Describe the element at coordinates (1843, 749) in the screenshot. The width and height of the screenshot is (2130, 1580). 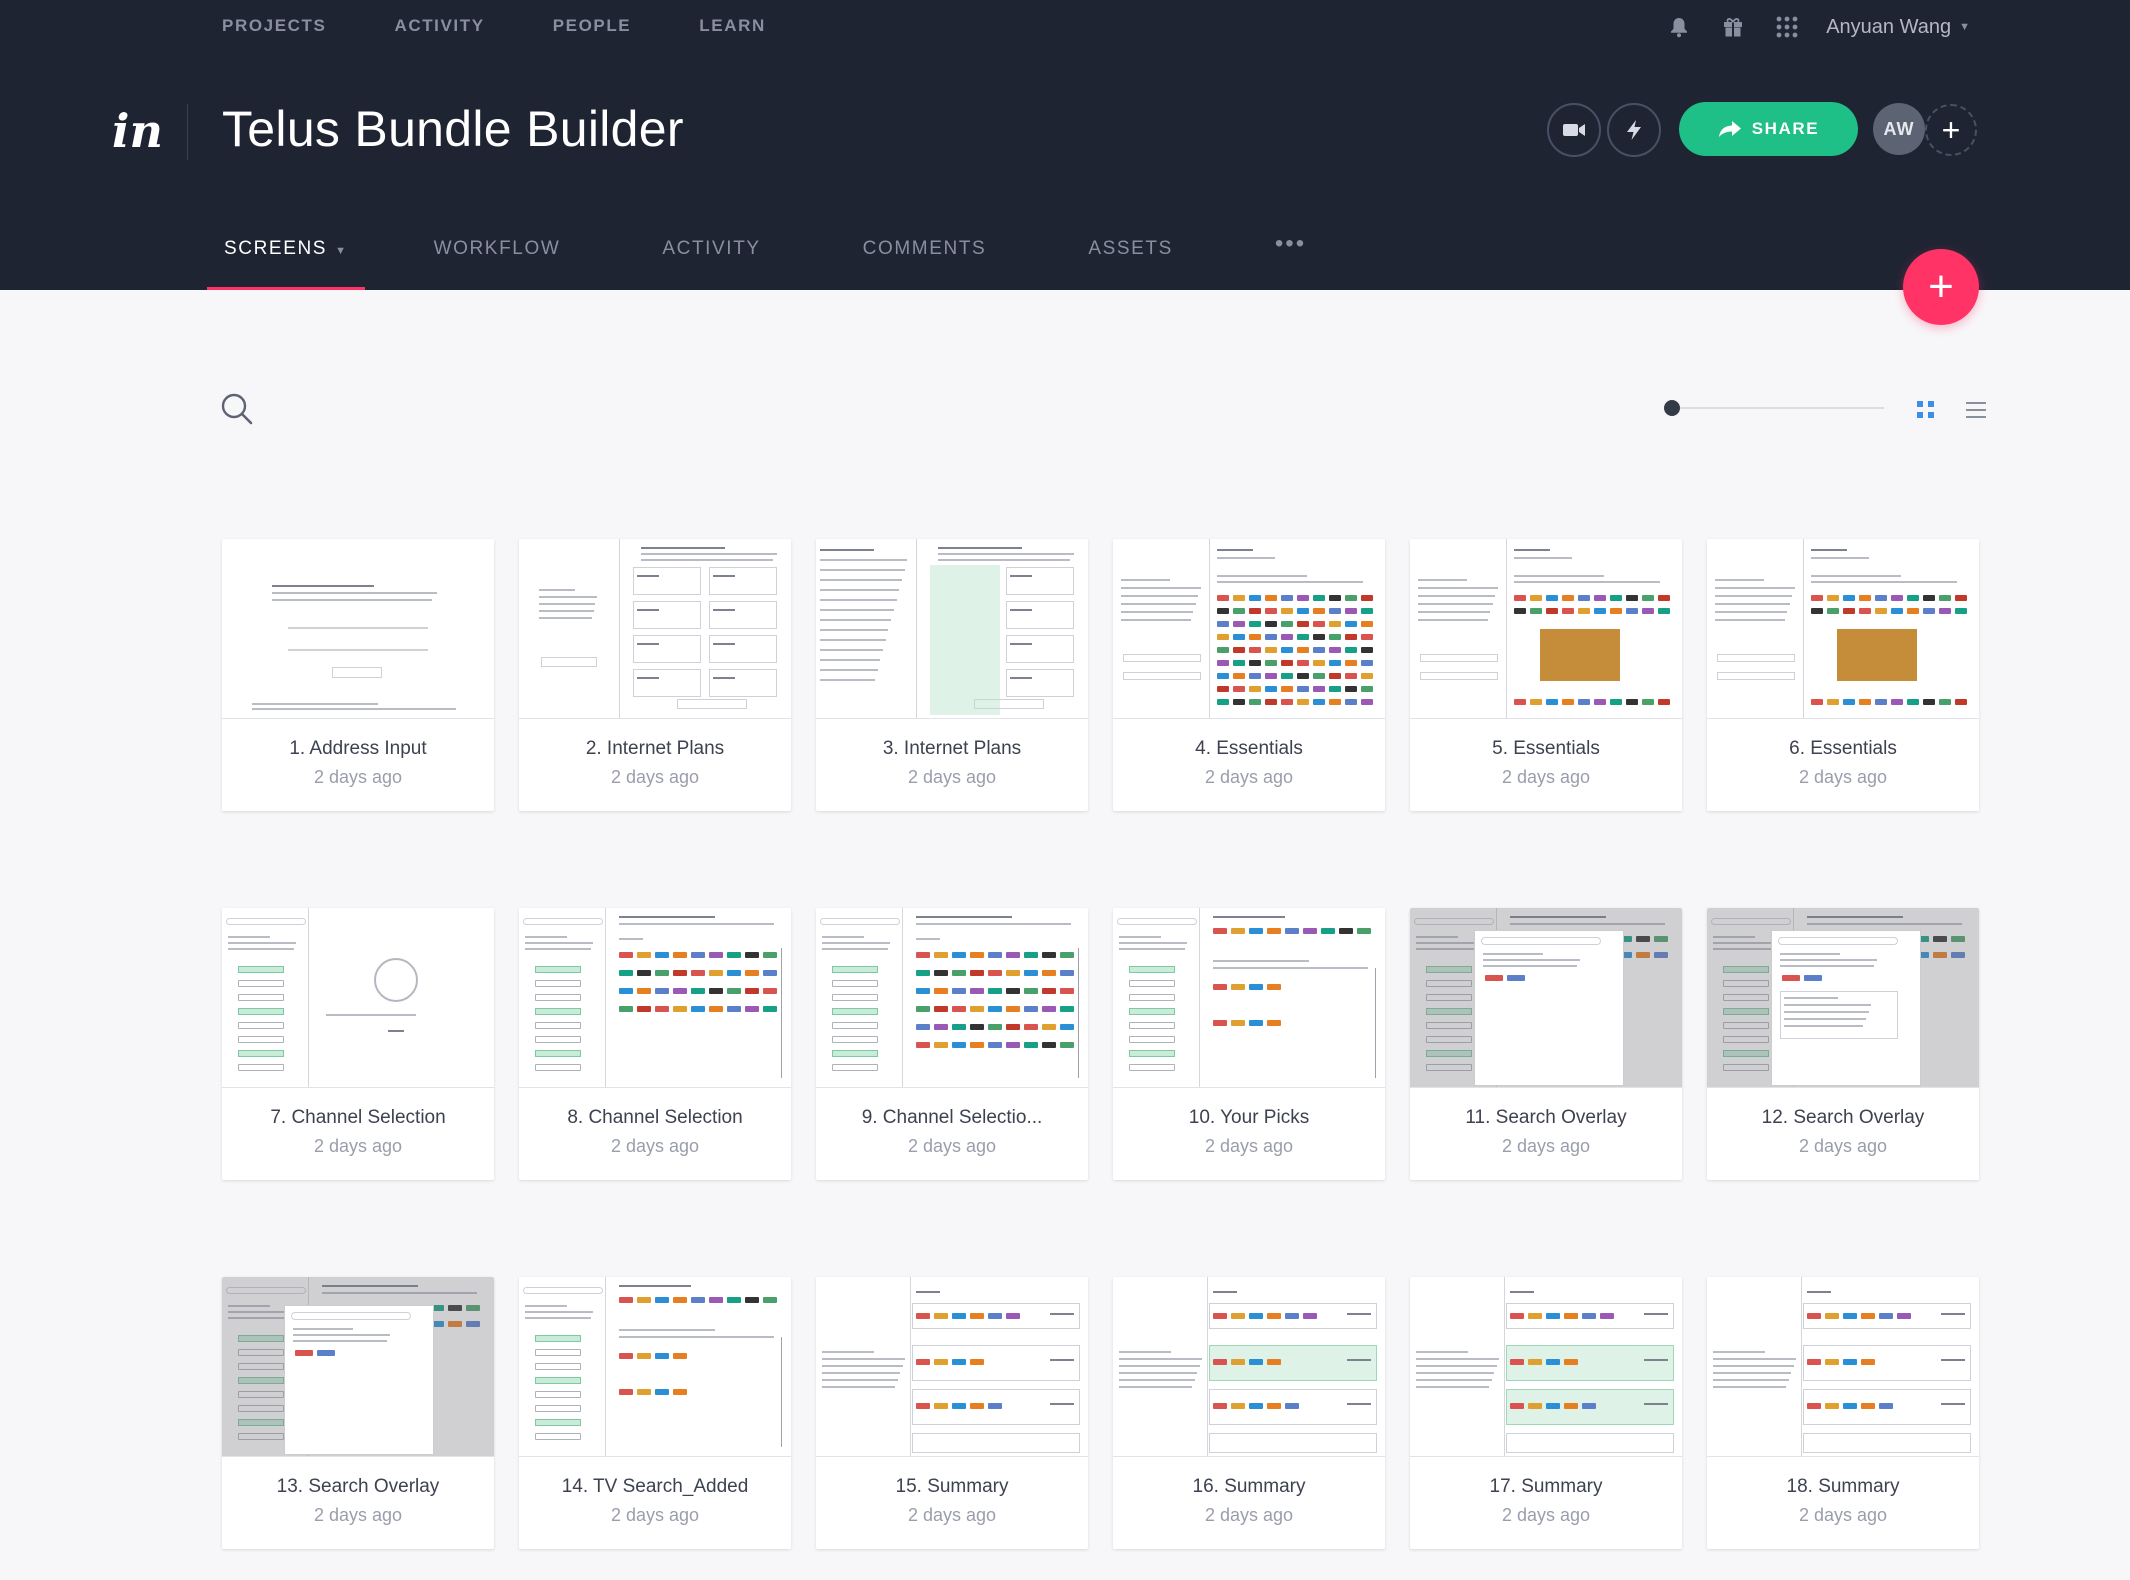
I see `screen-title: 6. Essentials` at that location.